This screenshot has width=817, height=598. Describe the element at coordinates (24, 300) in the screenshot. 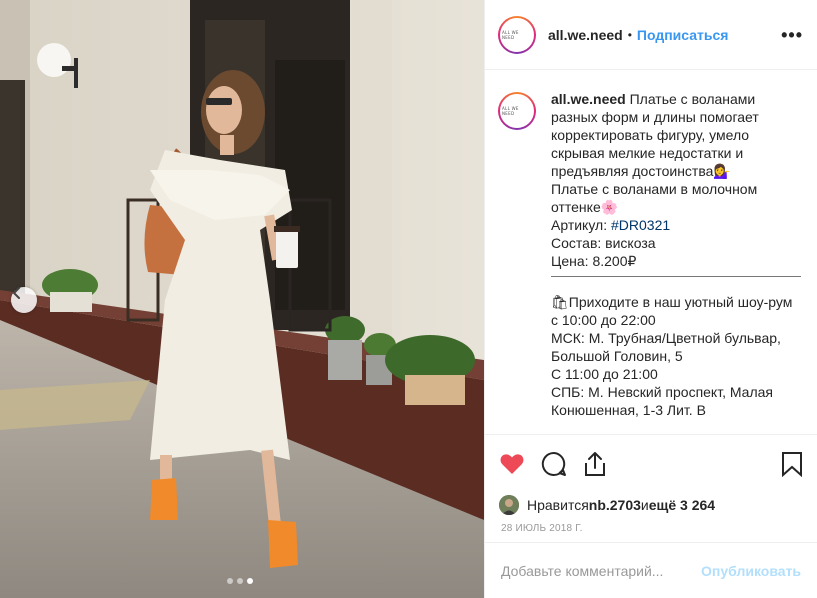

I see `carousel-prev-button` at that location.